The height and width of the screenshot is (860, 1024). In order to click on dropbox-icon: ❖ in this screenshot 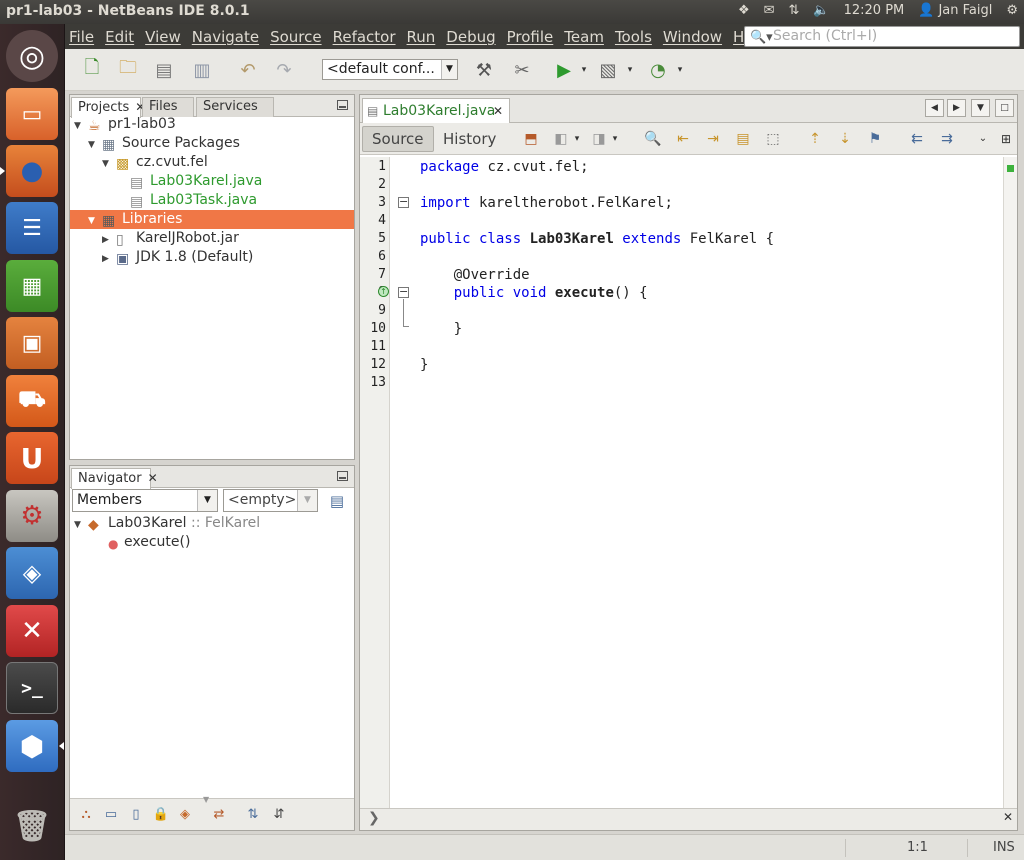, I will do `click(744, 10)`.